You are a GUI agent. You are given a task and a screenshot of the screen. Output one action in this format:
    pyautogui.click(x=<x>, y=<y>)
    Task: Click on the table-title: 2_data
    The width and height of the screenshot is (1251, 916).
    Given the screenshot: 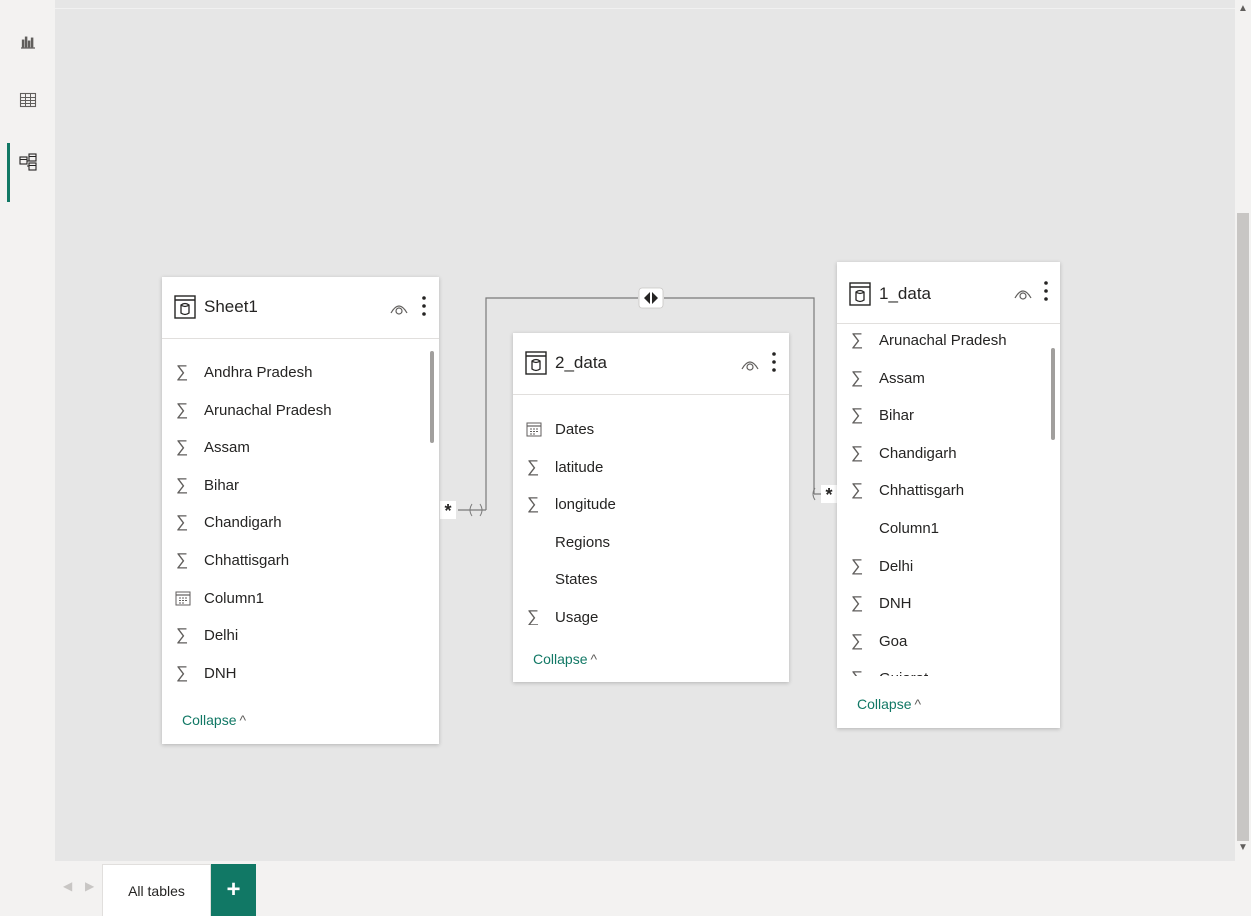 What is the action you would take?
    pyautogui.click(x=581, y=362)
    